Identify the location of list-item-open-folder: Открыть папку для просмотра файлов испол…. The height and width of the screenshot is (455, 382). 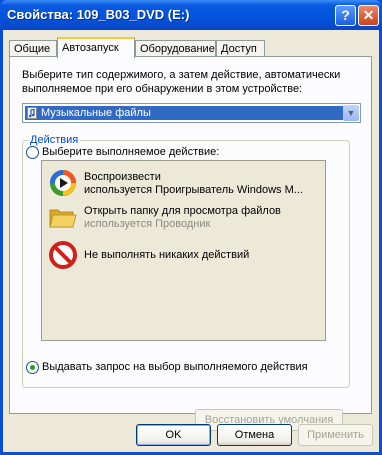
(184, 219).